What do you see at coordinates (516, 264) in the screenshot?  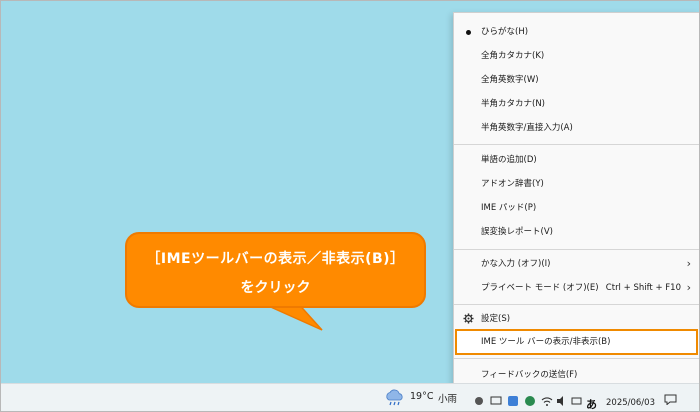 I see `menu-item-label: かな入力 (オフ)(I)` at bounding box center [516, 264].